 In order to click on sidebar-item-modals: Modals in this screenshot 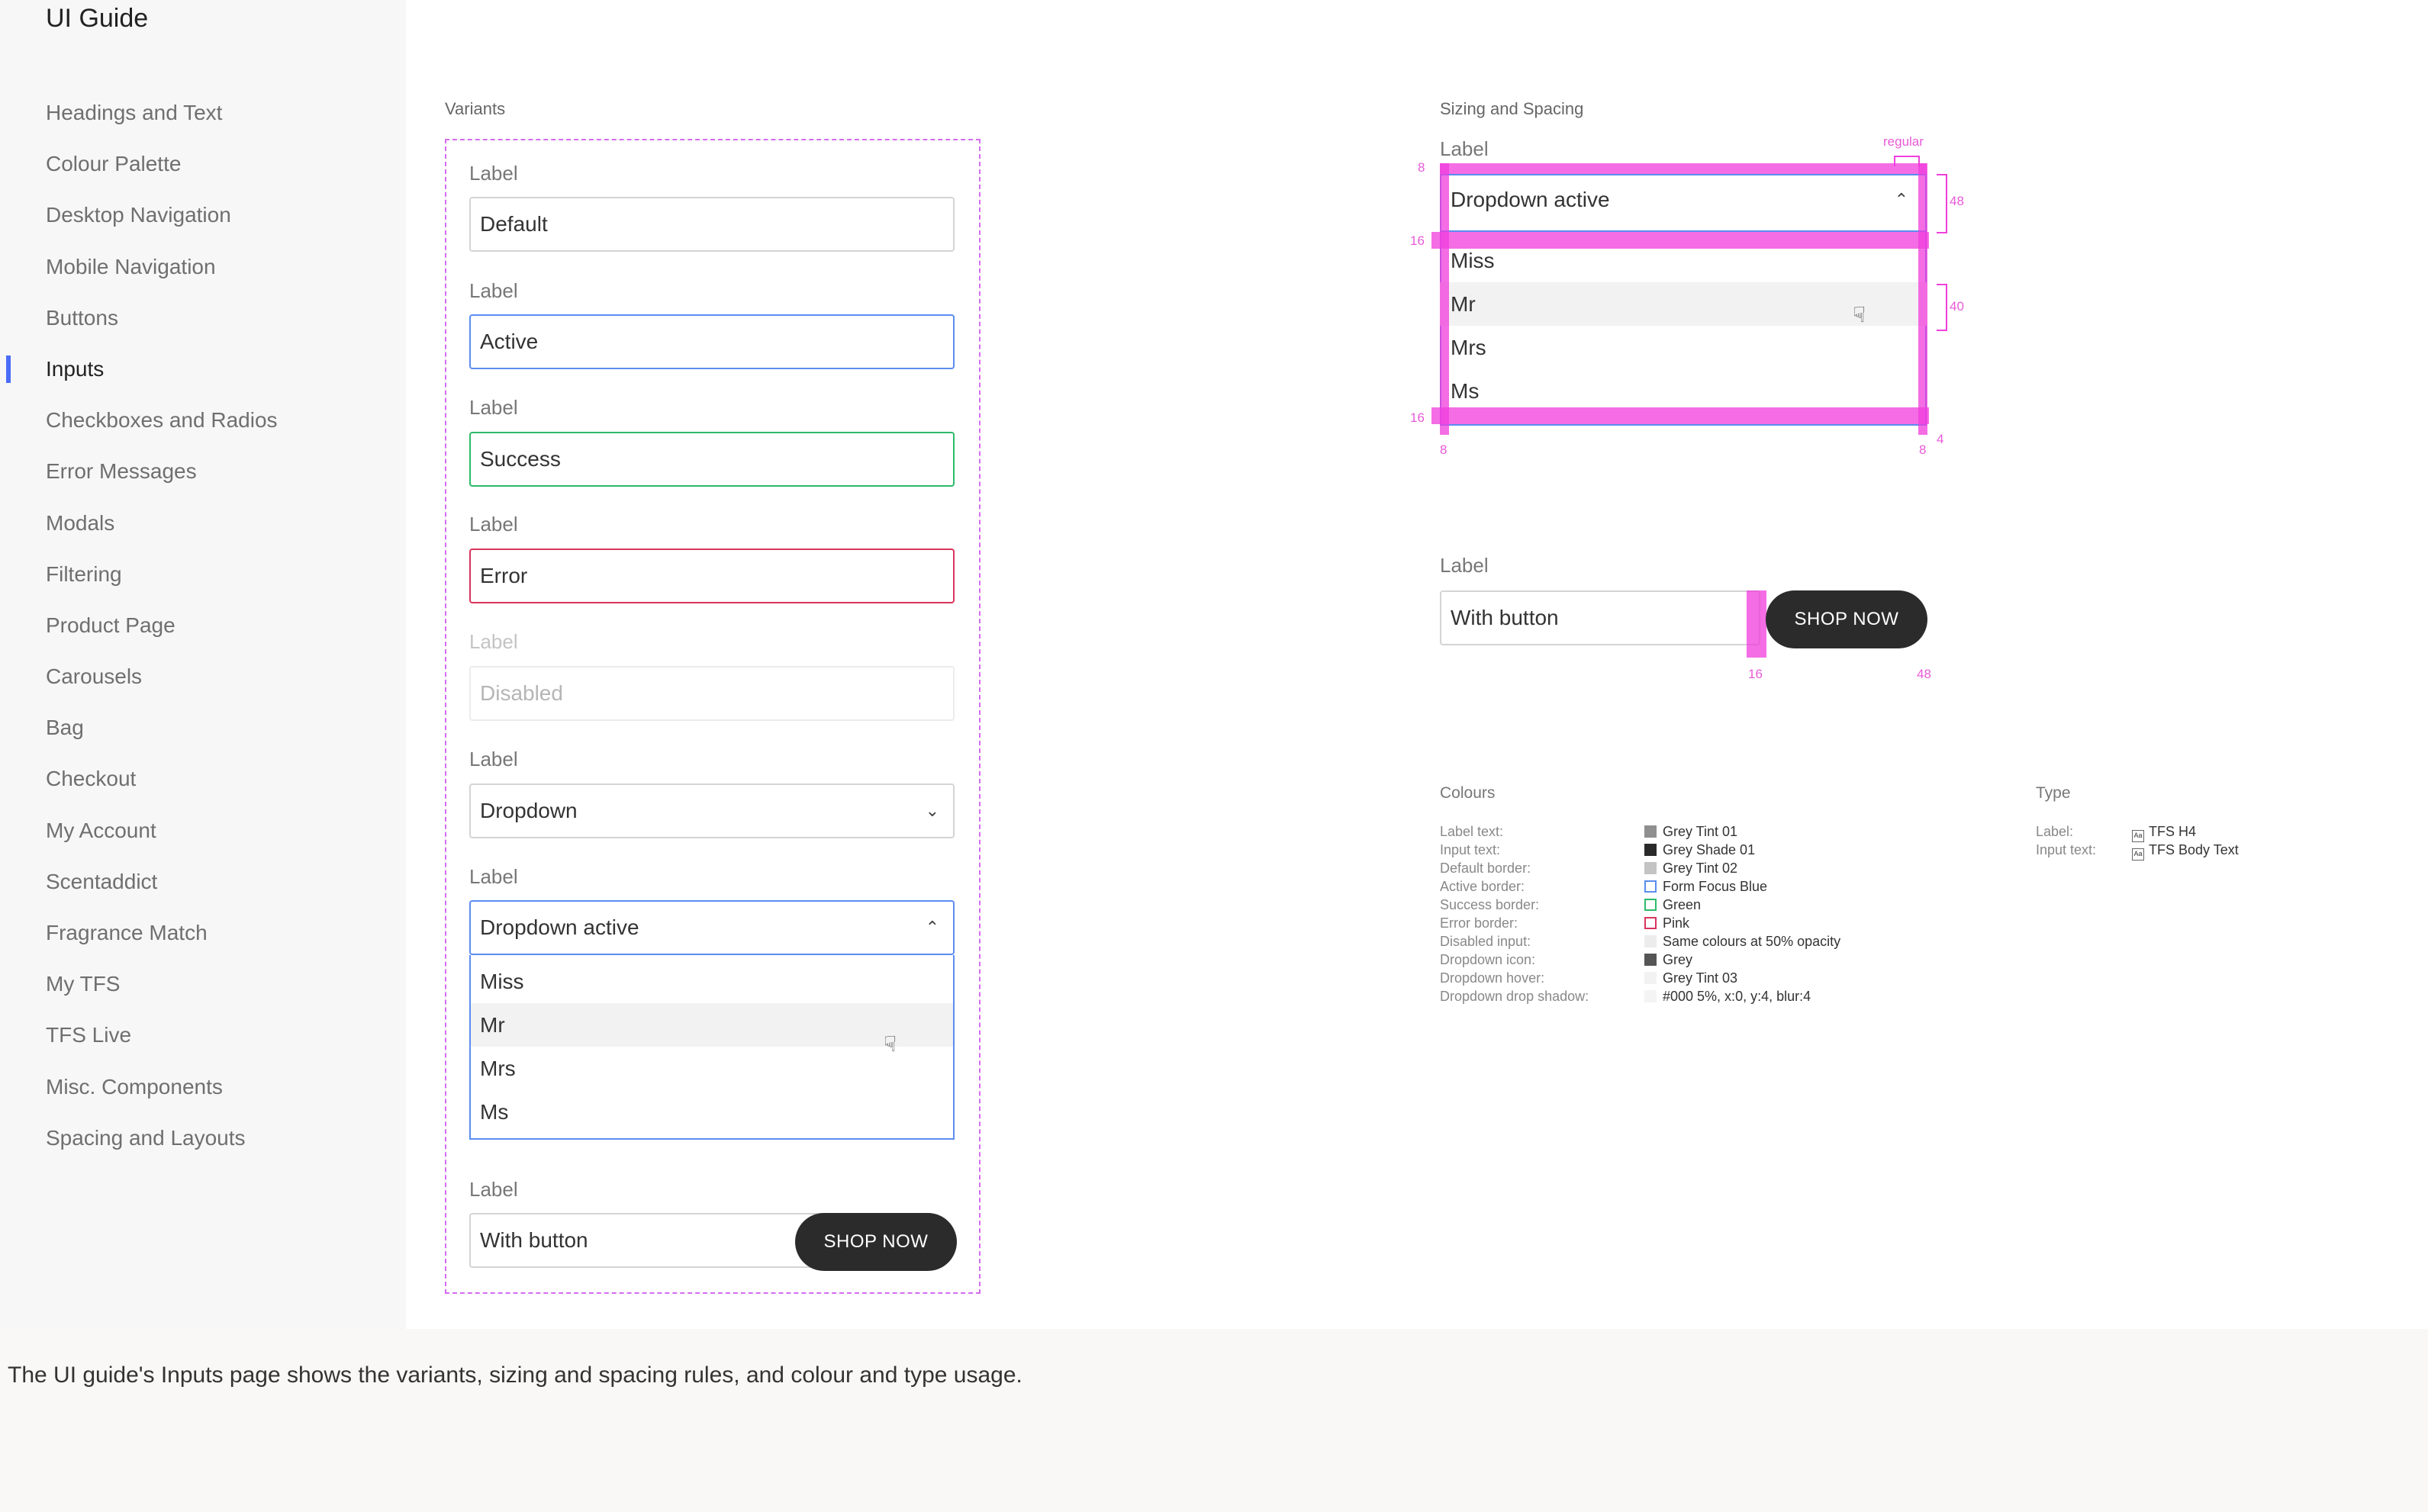, I will do `click(203, 526)`.